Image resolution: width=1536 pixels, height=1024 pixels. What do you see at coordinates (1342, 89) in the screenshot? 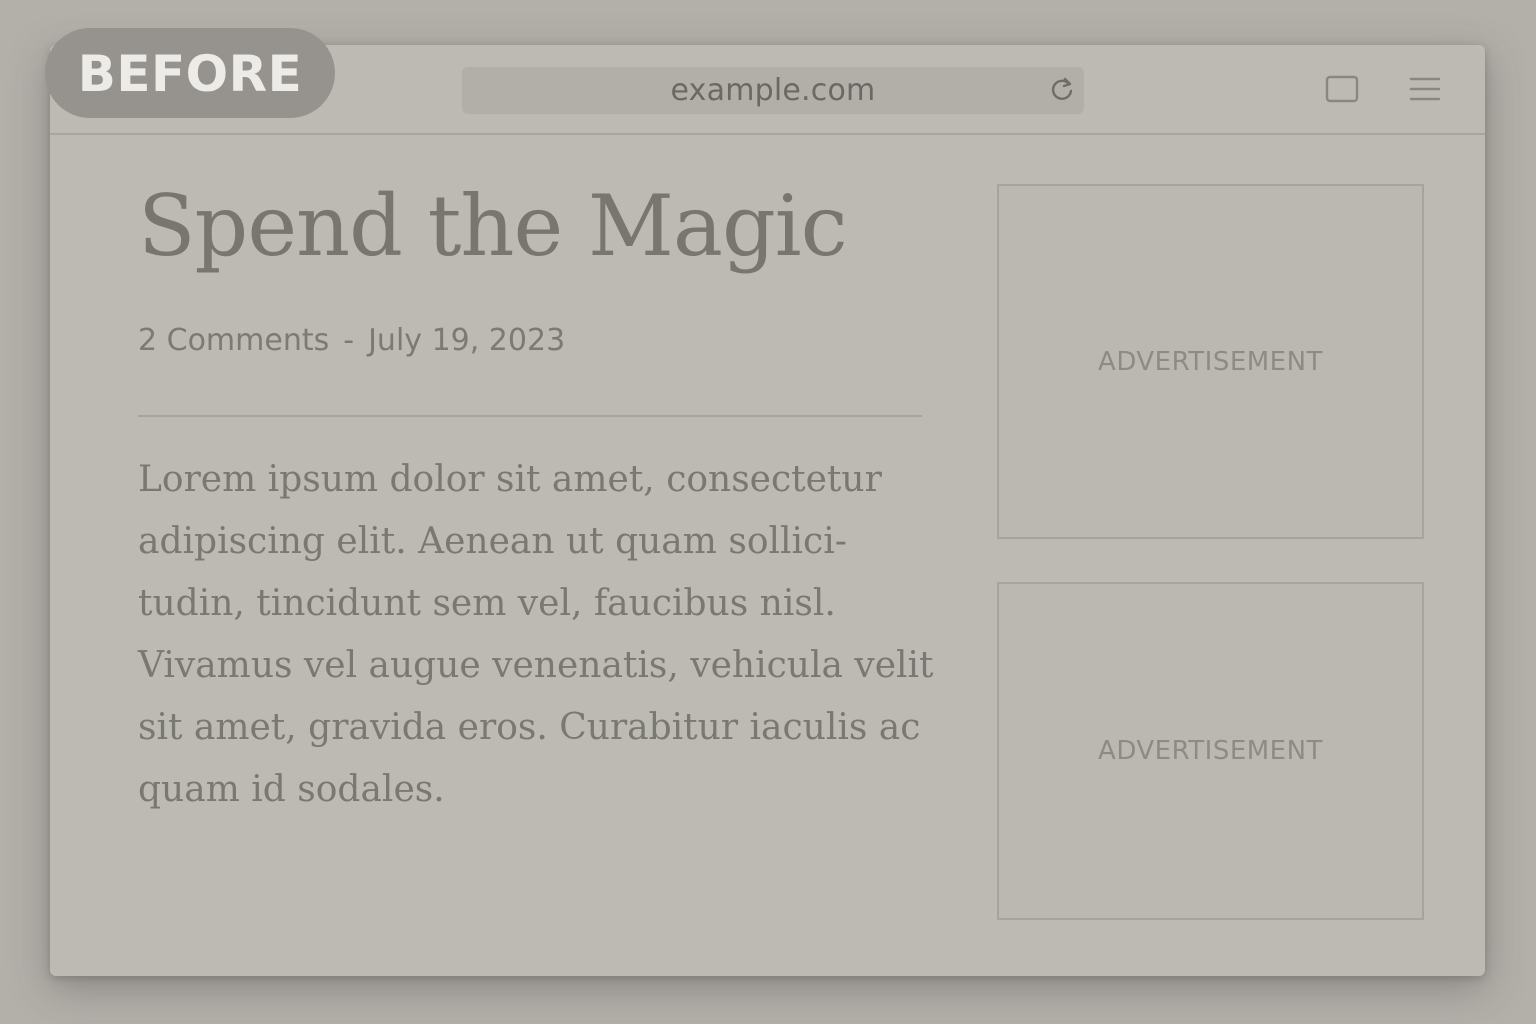
I see `tabs-icon` at bounding box center [1342, 89].